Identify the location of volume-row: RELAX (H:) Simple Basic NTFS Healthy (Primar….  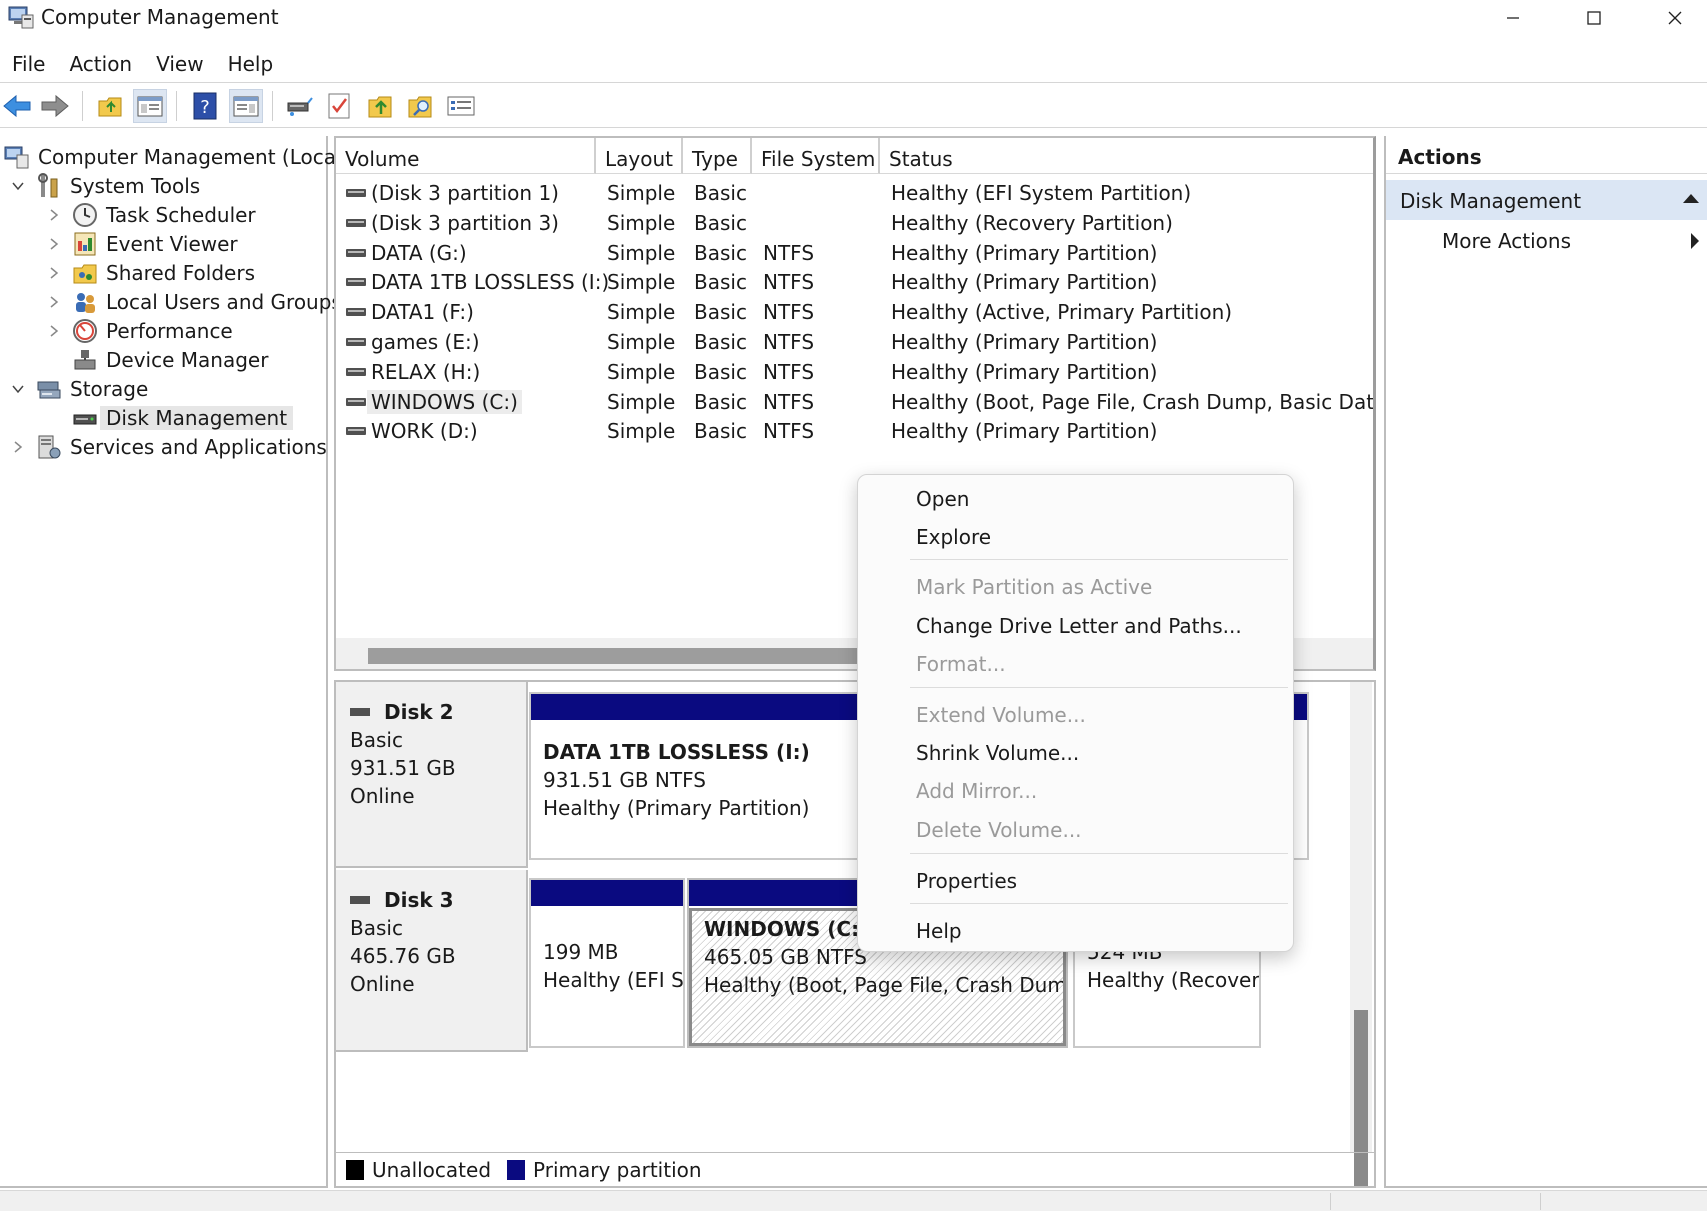
(854, 372).